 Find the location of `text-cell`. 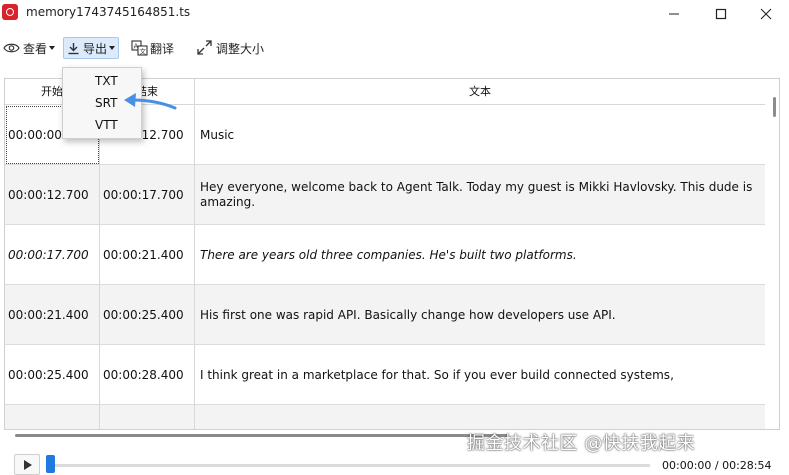

text-cell is located at coordinates (480, 417).